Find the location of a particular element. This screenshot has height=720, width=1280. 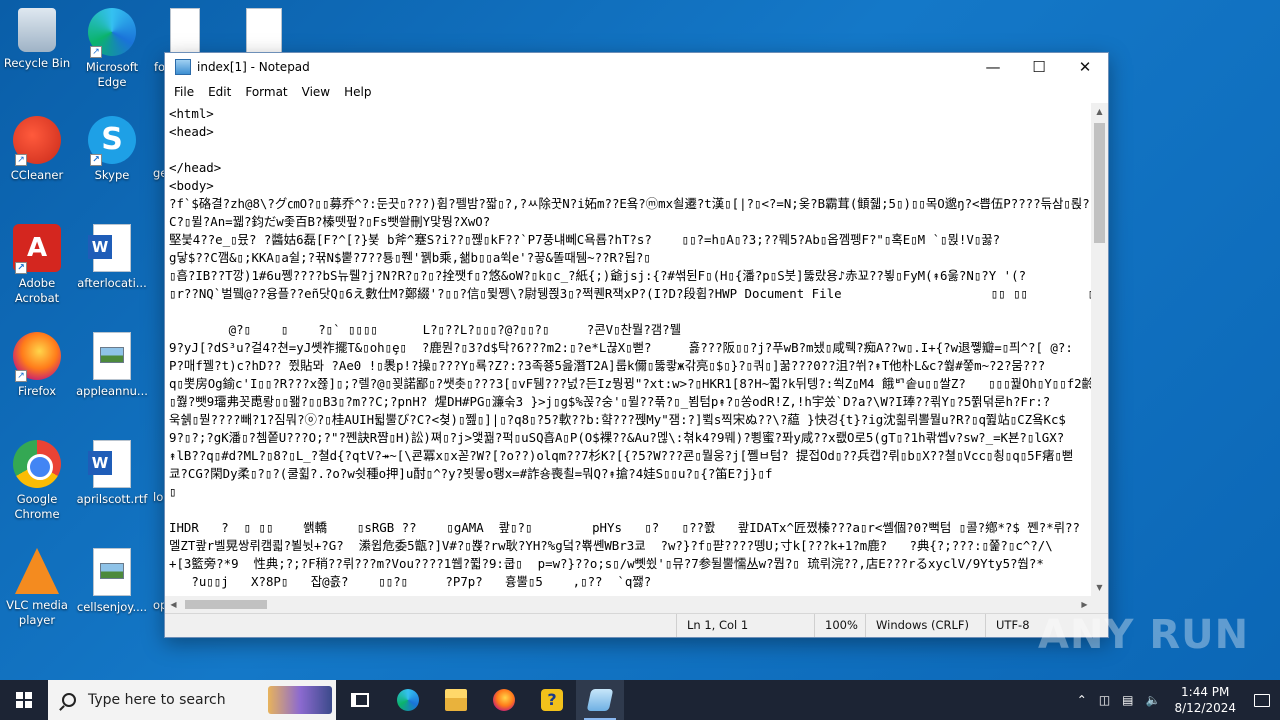

notepad-icon is located at coordinates (183, 67).